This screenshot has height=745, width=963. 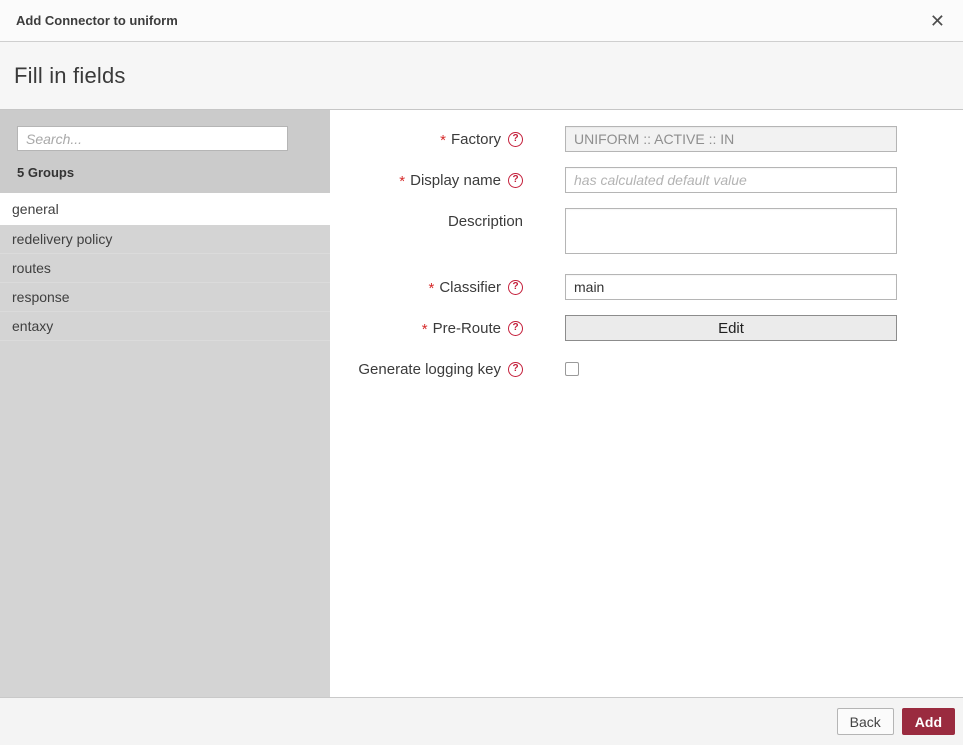 I want to click on display-name-input, so click(x=731, y=180).